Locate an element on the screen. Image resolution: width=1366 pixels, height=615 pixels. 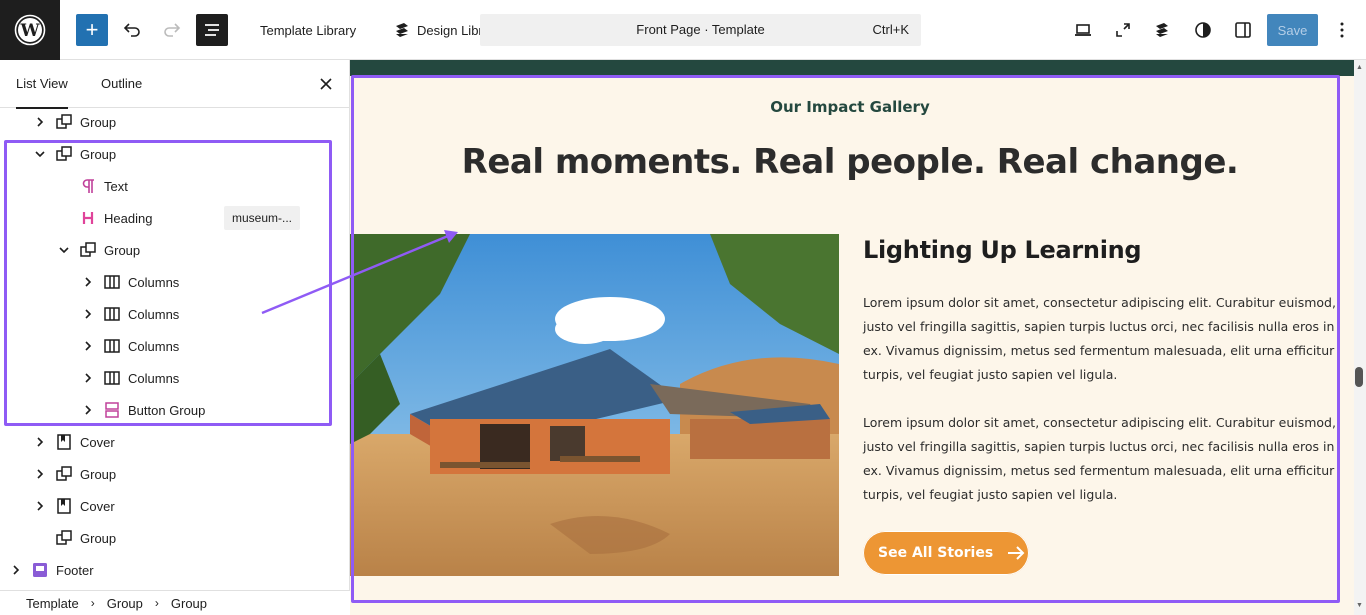
add-block-button: + is located at coordinates (92, 30).